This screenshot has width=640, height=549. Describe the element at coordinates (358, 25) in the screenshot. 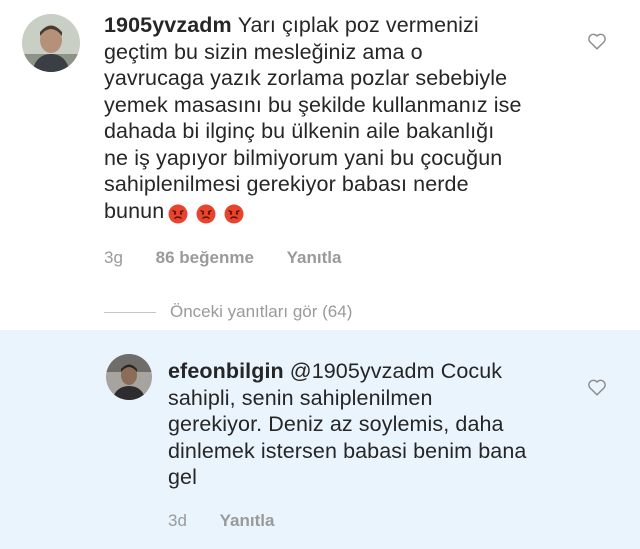

I see `comment-text-line: Yarı çıplak poz vermenizi` at that location.